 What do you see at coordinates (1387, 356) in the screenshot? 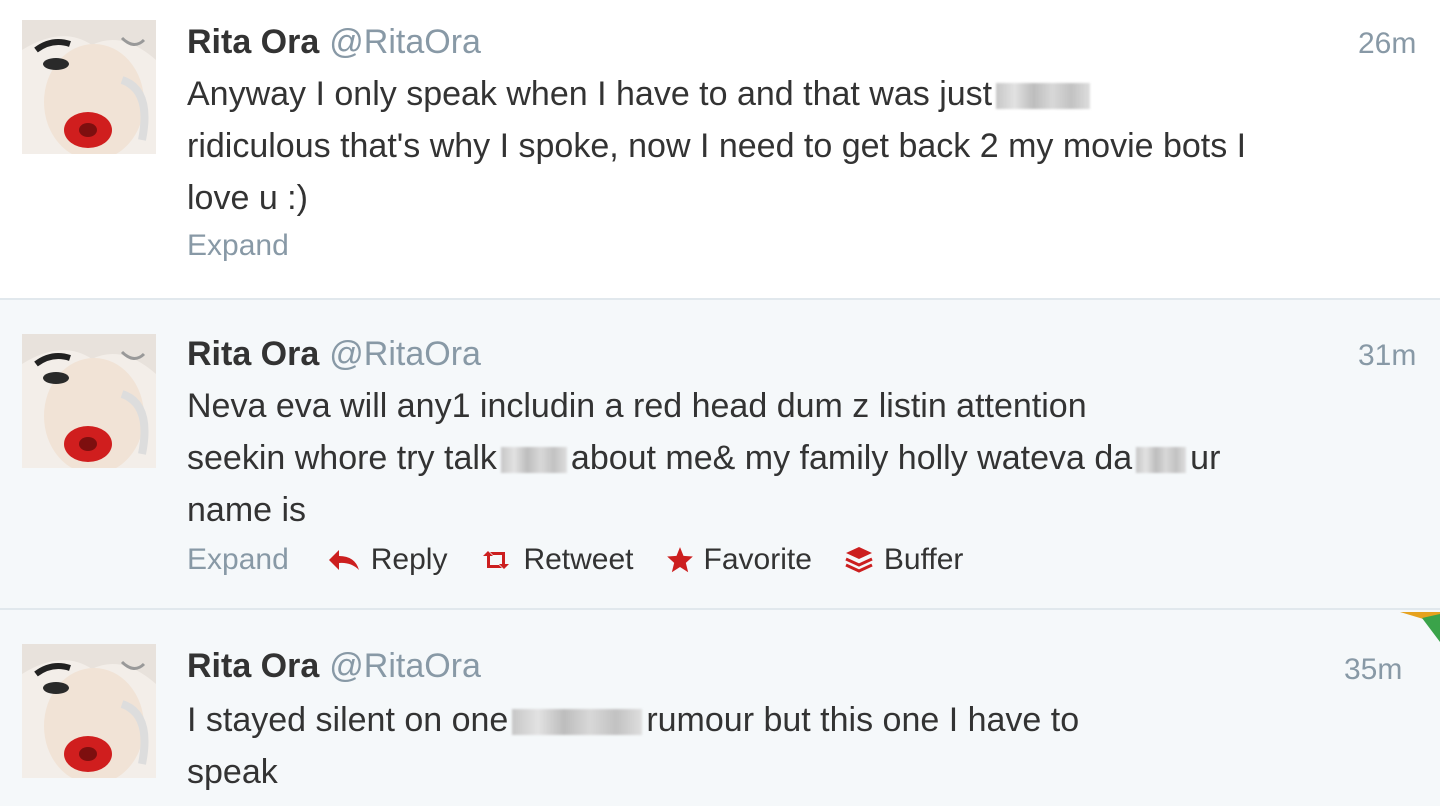
I see `tweet-timestamp: 31m` at bounding box center [1387, 356].